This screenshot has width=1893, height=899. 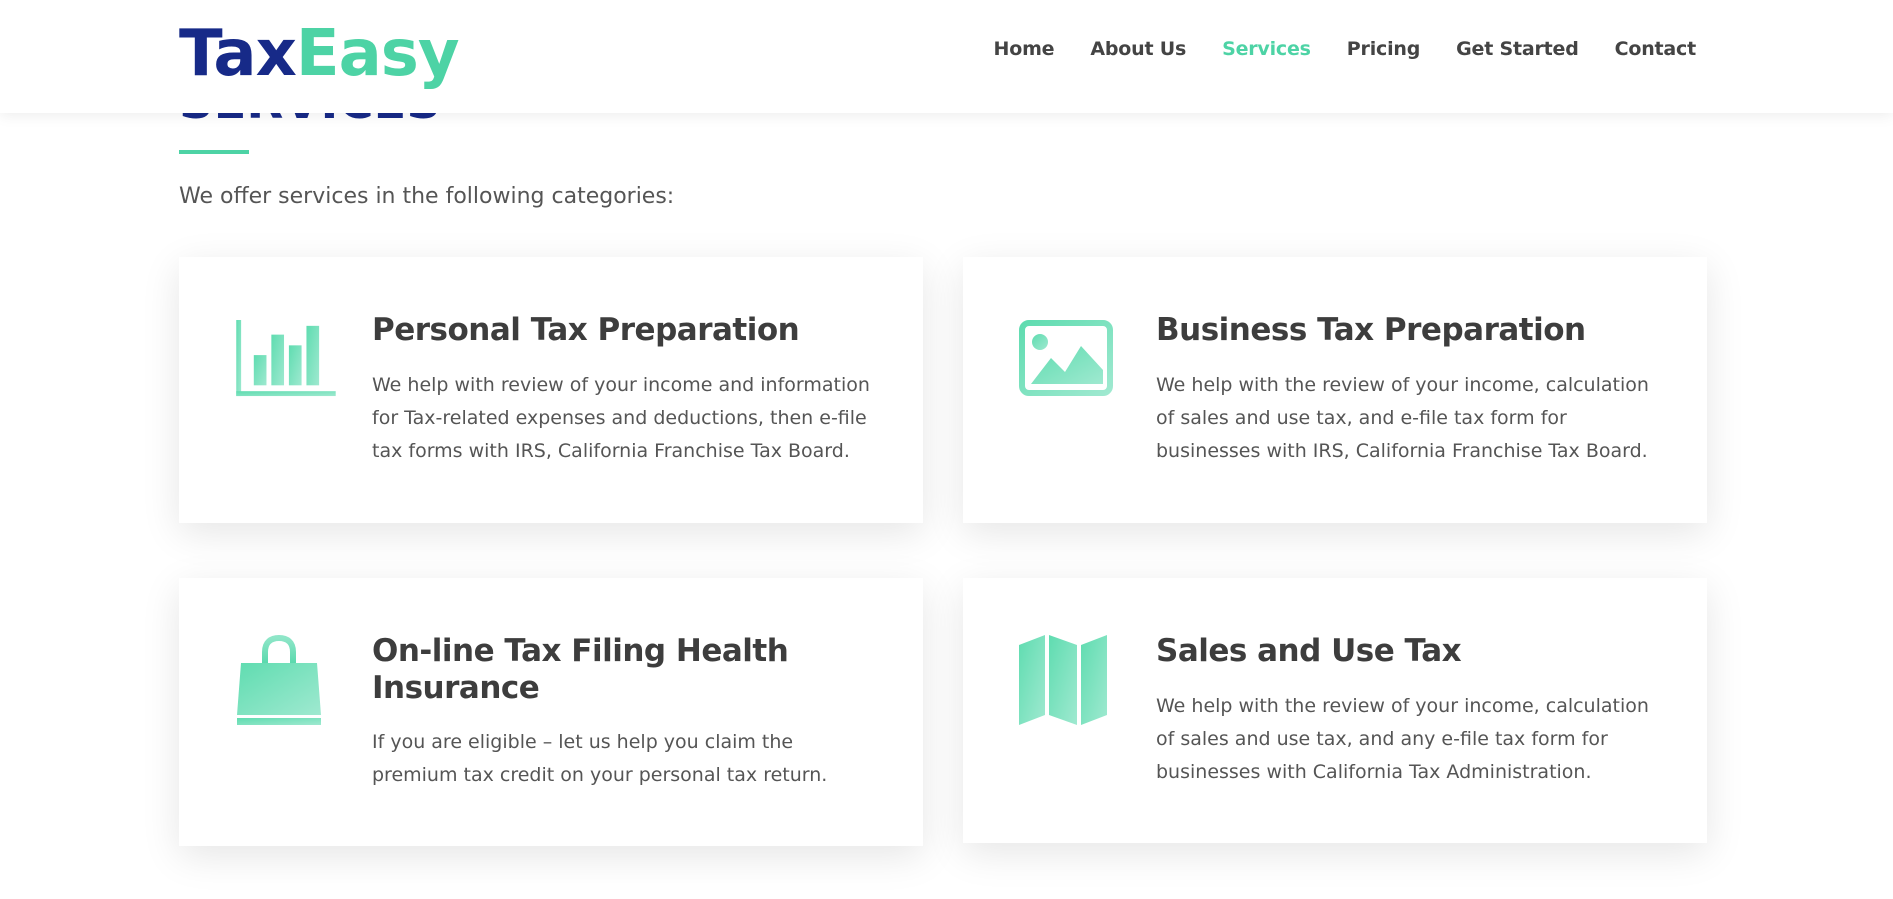 I want to click on nav-pricing: Pricing, so click(x=1384, y=49).